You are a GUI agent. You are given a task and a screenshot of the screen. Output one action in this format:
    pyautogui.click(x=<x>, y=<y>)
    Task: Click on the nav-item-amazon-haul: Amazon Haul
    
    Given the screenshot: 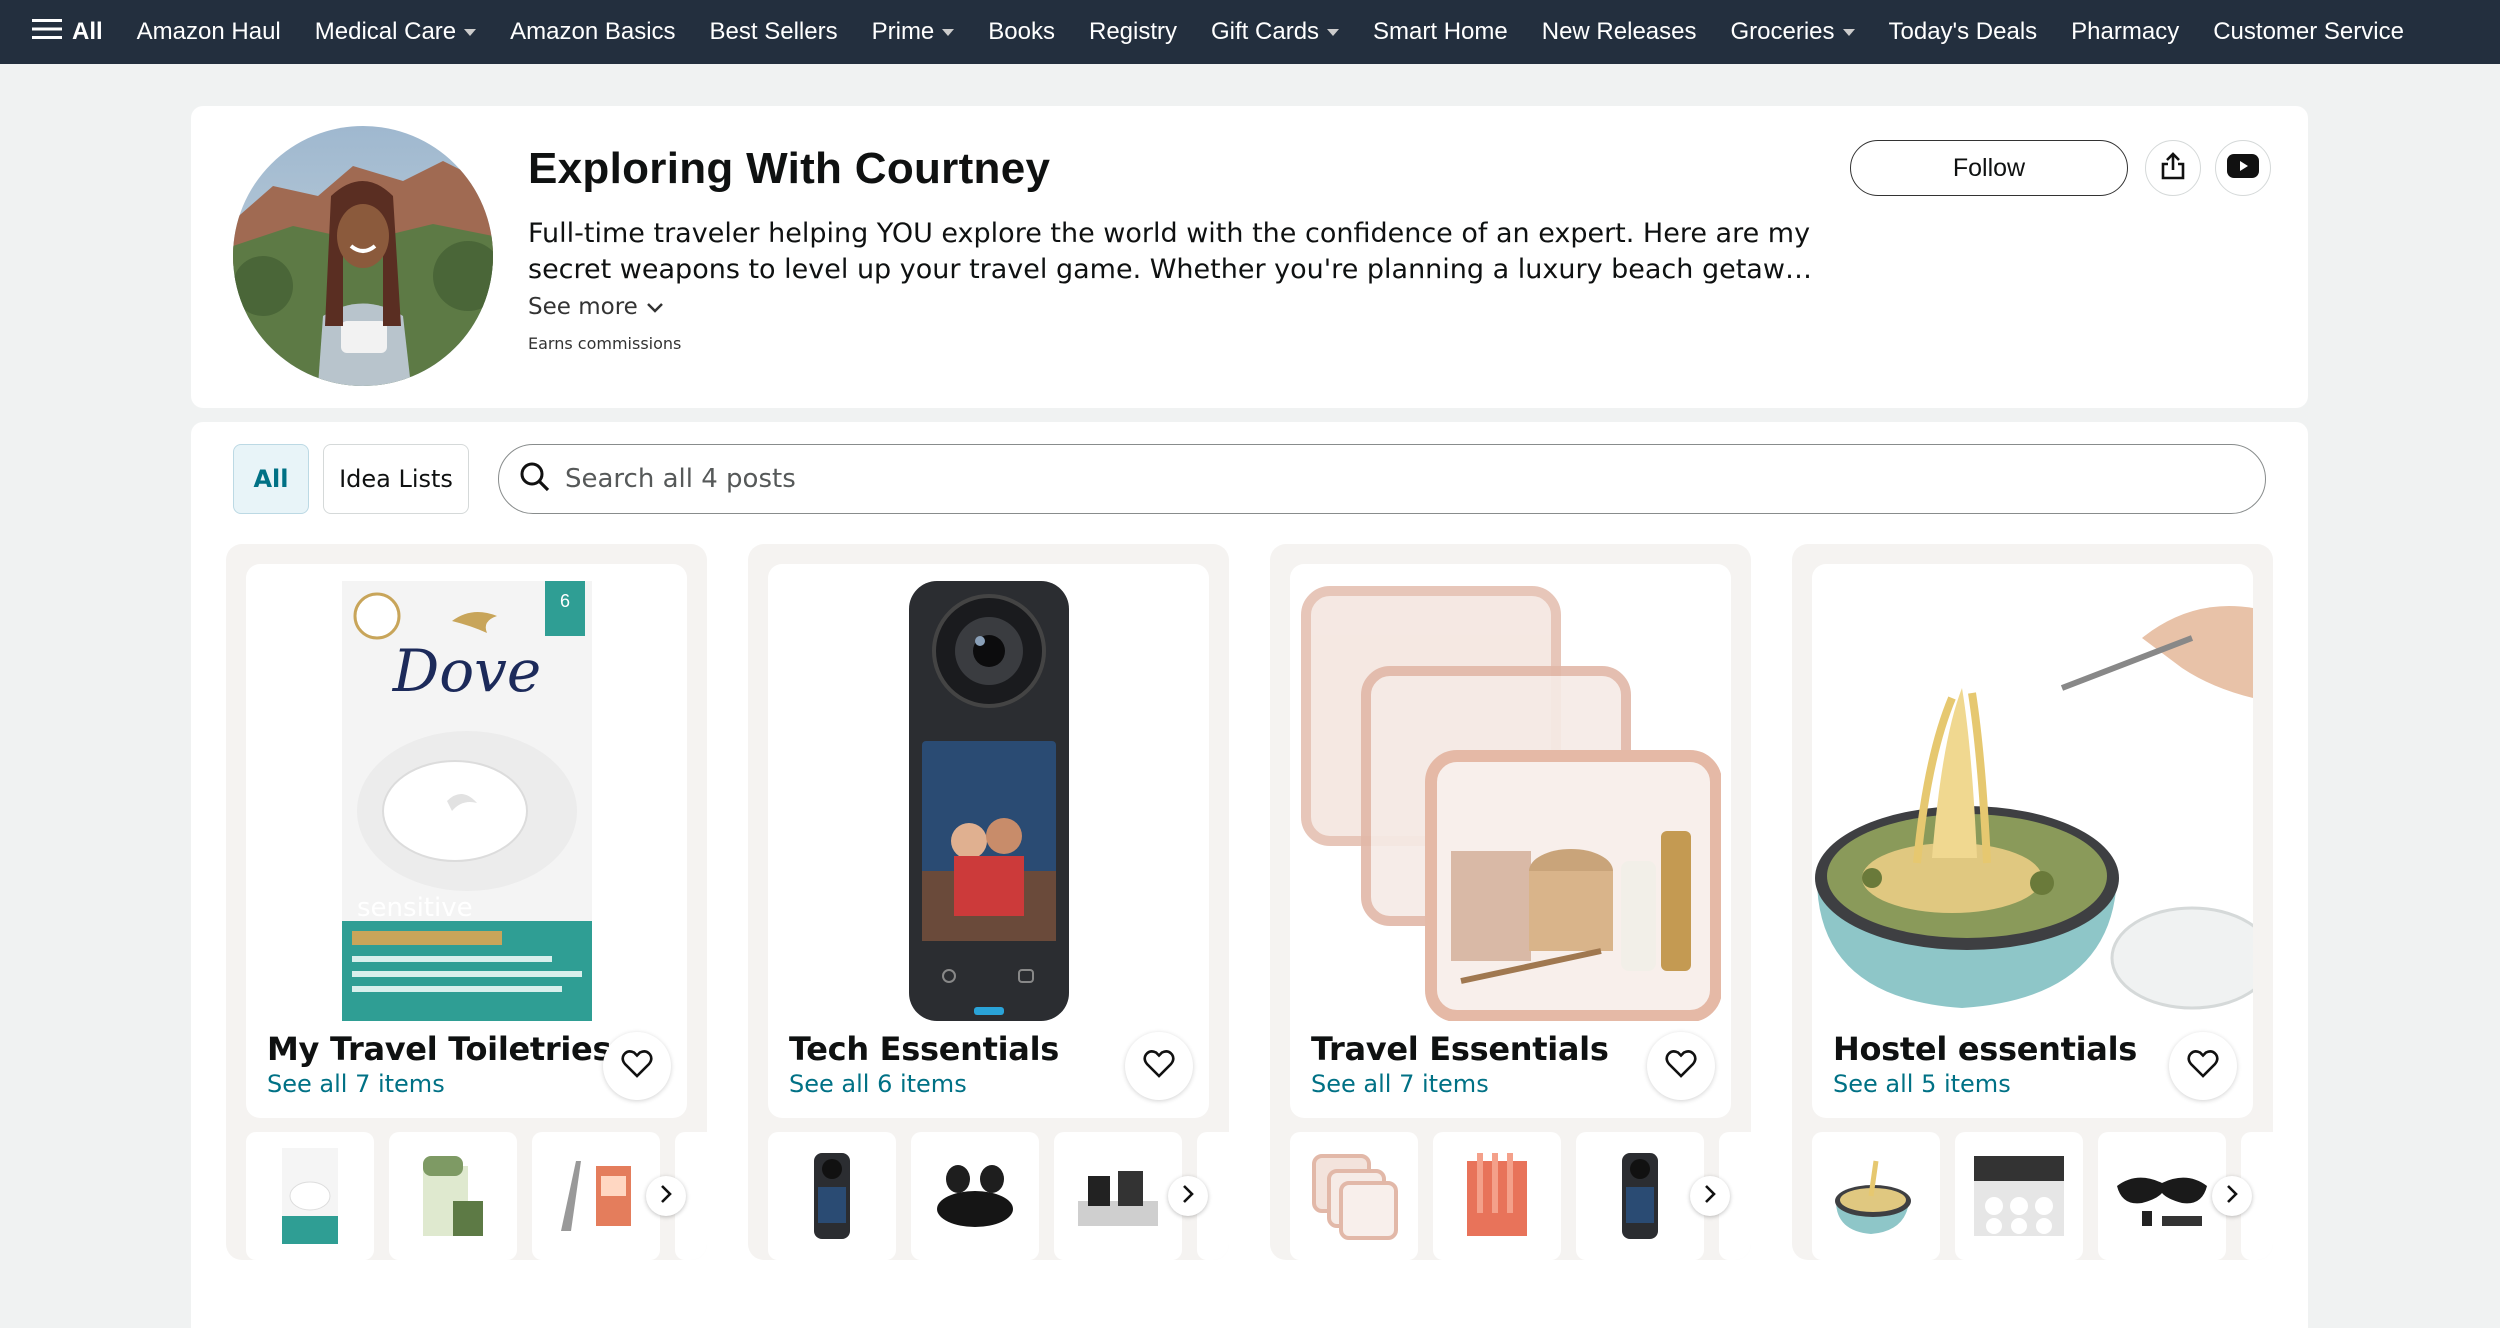 What is the action you would take?
    pyautogui.click(x=209, y=32)
    